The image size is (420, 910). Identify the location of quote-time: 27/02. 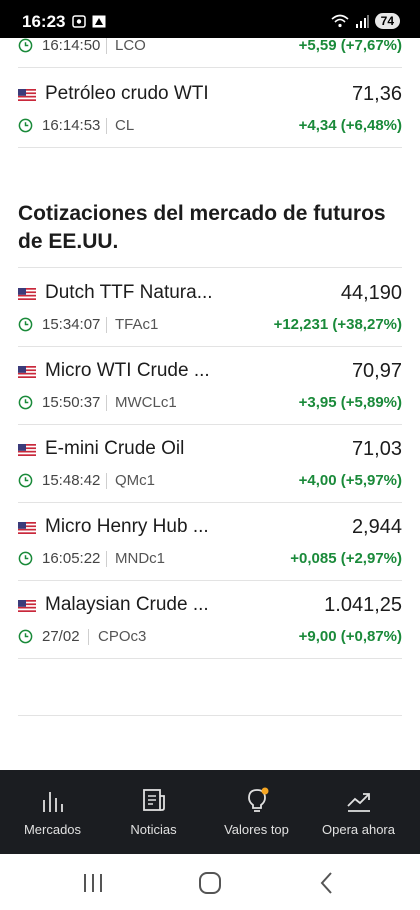
(61, 636).